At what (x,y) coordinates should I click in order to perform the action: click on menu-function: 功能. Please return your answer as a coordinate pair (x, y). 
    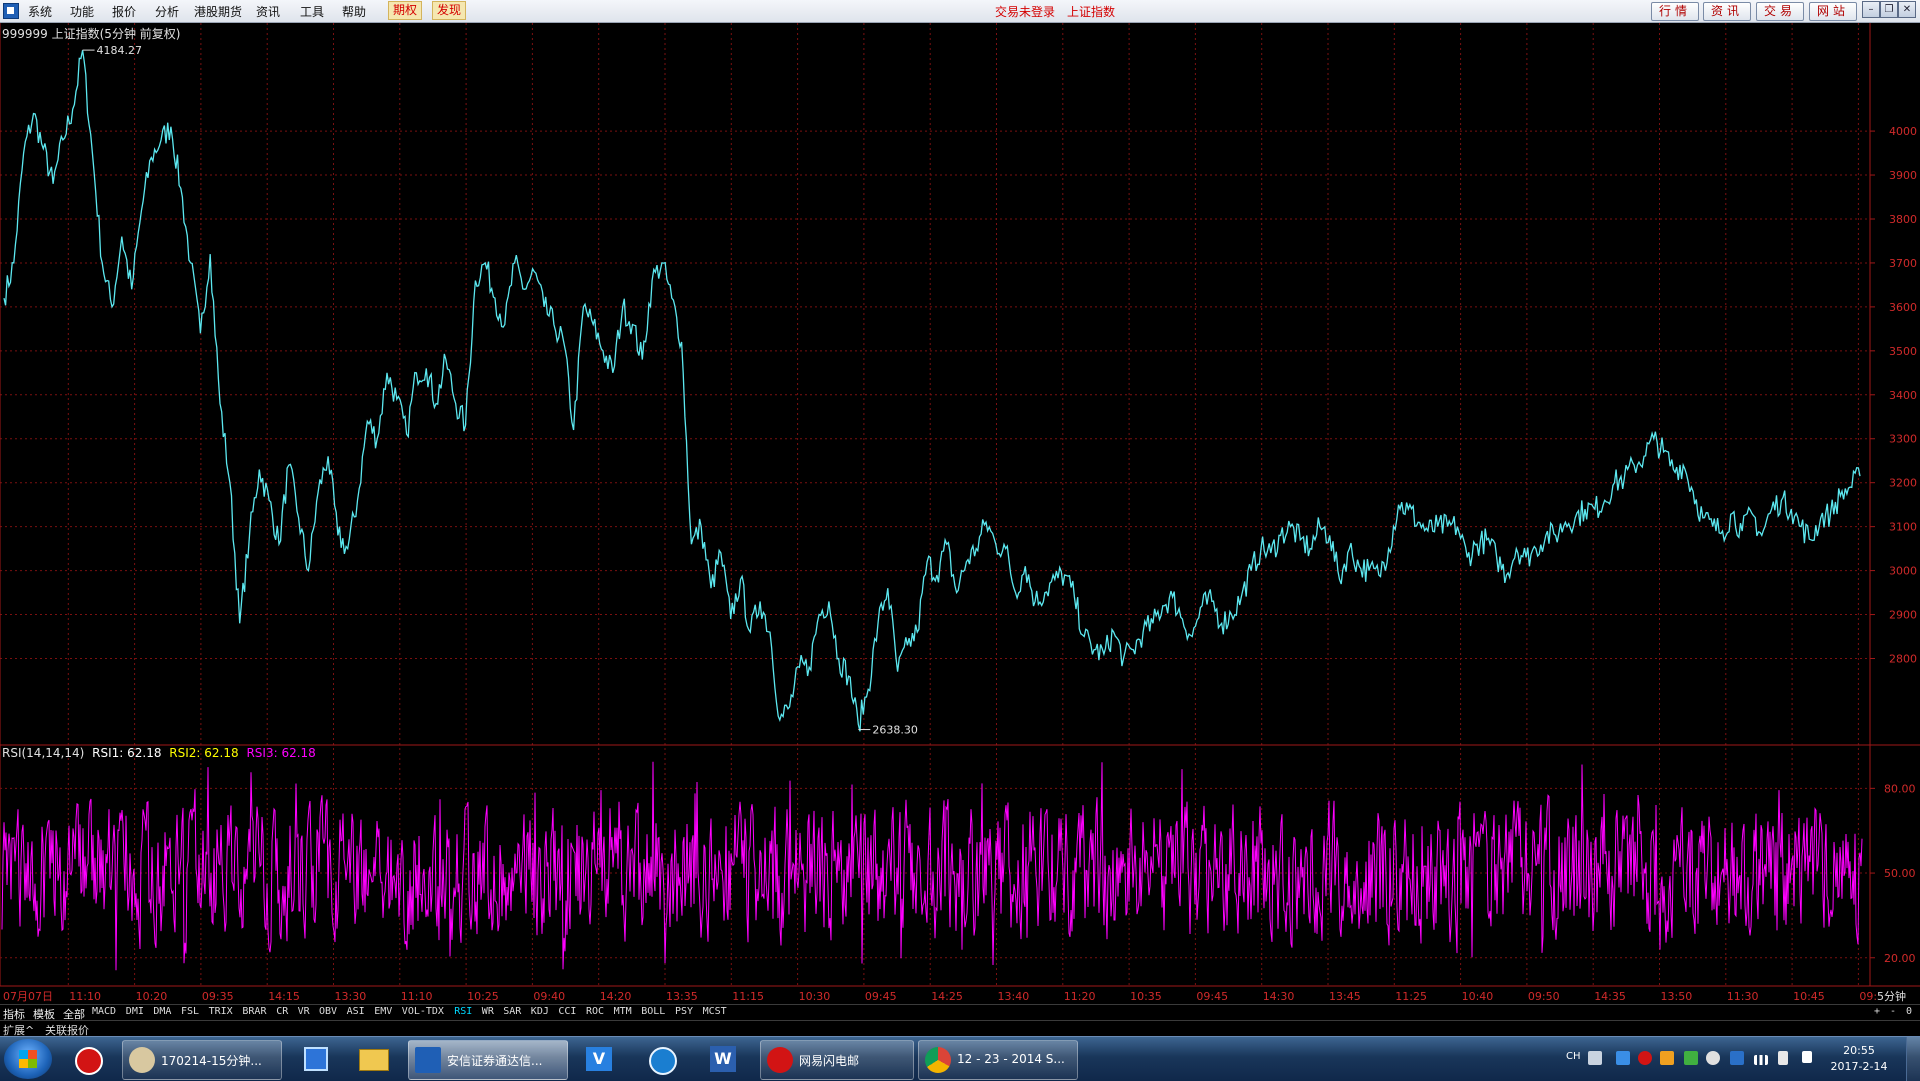
    Looking at the image, I should click on (82, 11).